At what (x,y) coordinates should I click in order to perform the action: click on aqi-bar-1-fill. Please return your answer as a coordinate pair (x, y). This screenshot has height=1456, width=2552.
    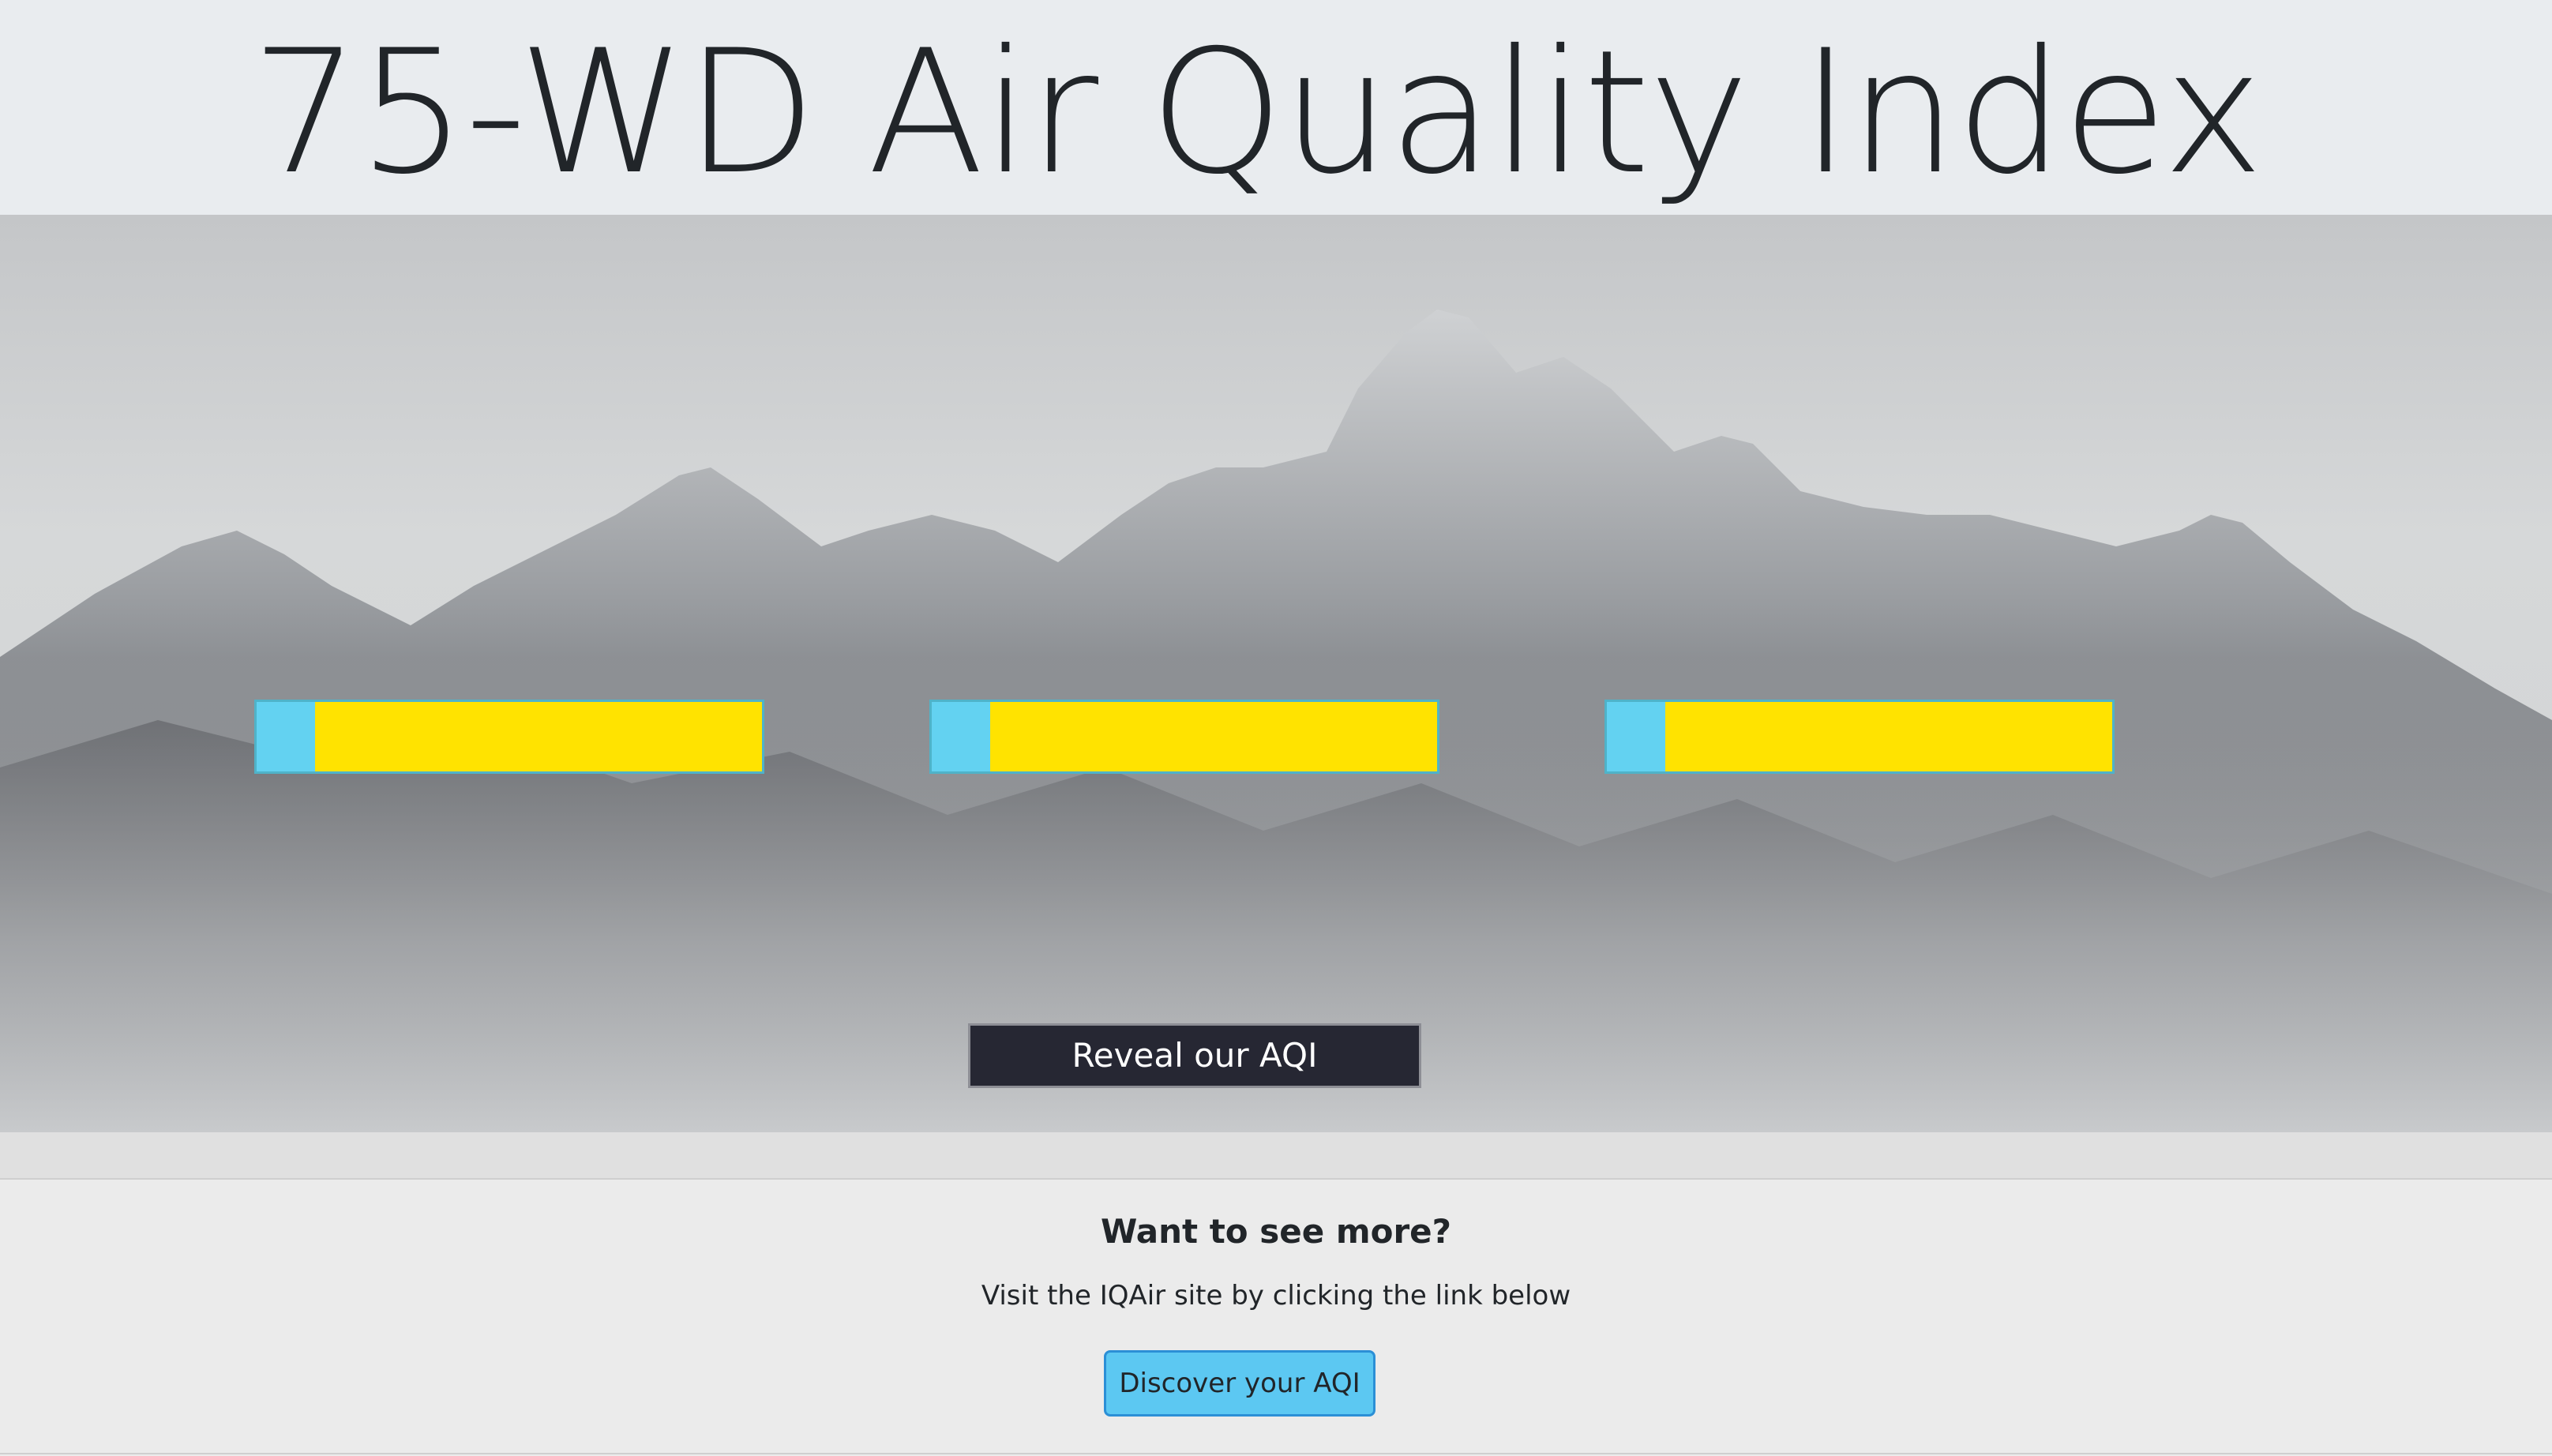
    Looking at the image, I should click on (286, 736).